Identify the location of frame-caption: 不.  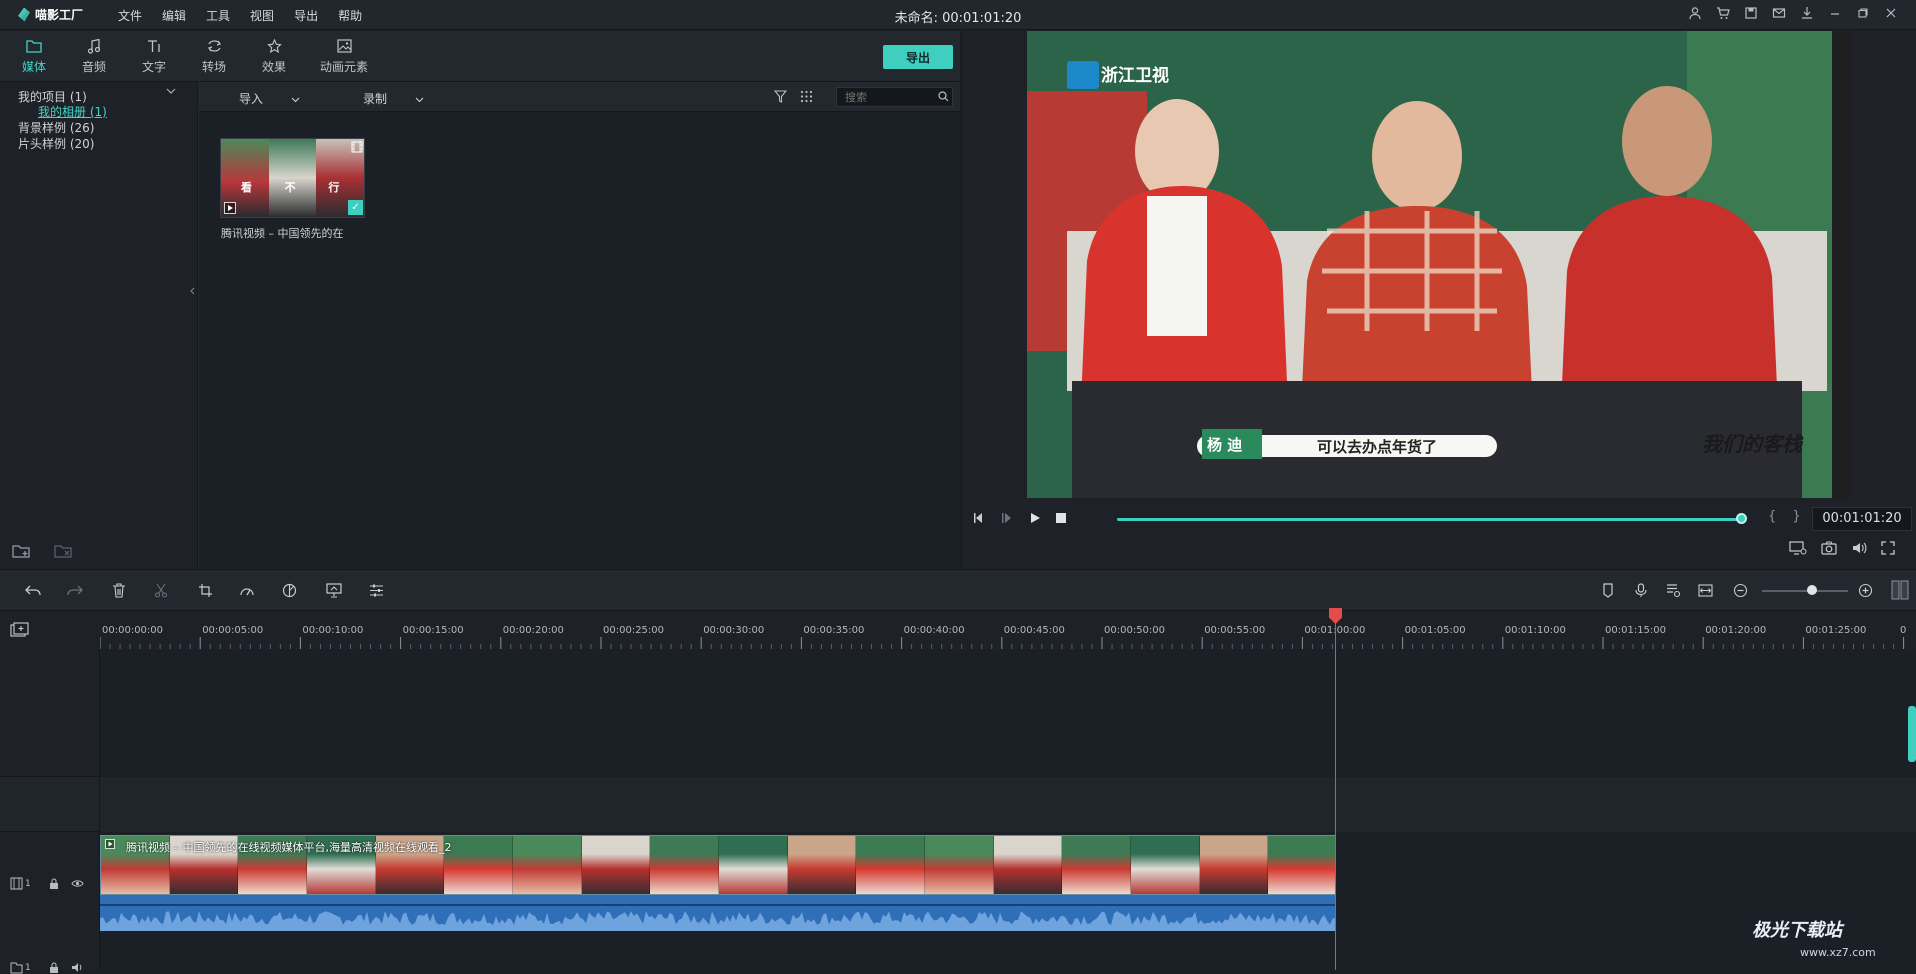
(290, 187).